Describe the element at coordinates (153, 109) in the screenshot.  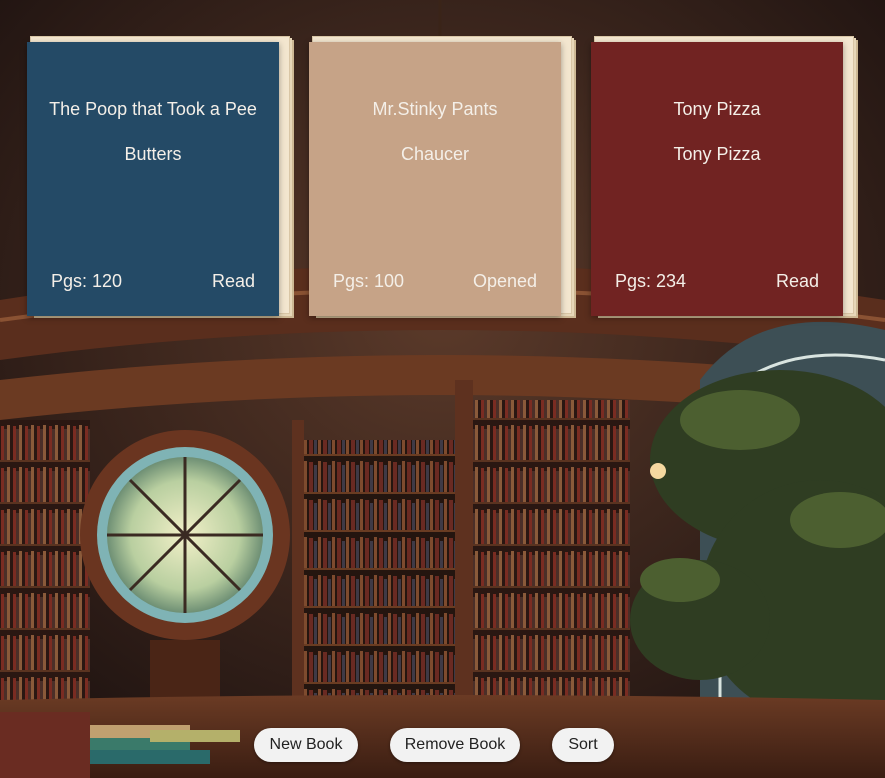
I see `book-title: The Poop that Took a Pee` at that location.